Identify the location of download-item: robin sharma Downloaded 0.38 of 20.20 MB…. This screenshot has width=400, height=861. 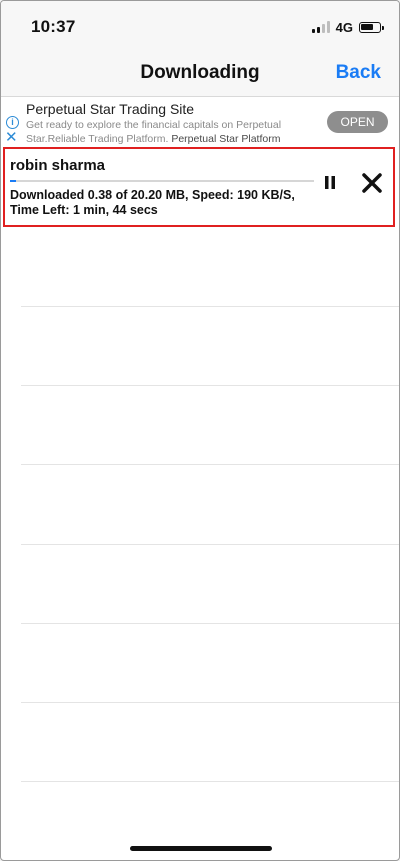
(199, 187).